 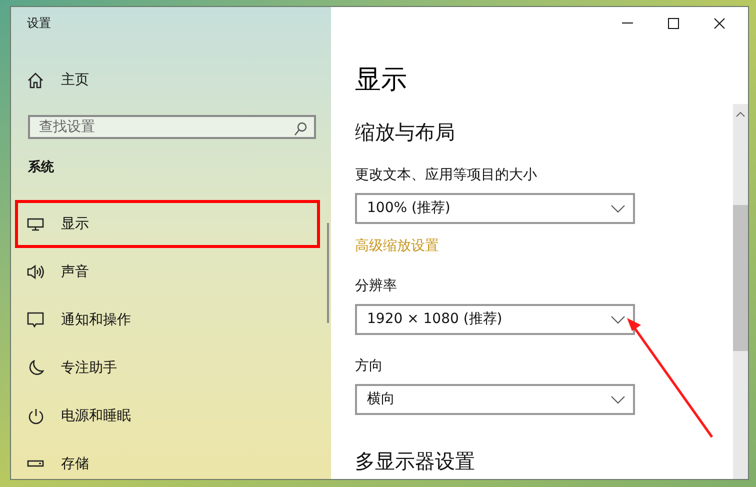 I want to click on page-title: 显示, so click(x=381, y=80).